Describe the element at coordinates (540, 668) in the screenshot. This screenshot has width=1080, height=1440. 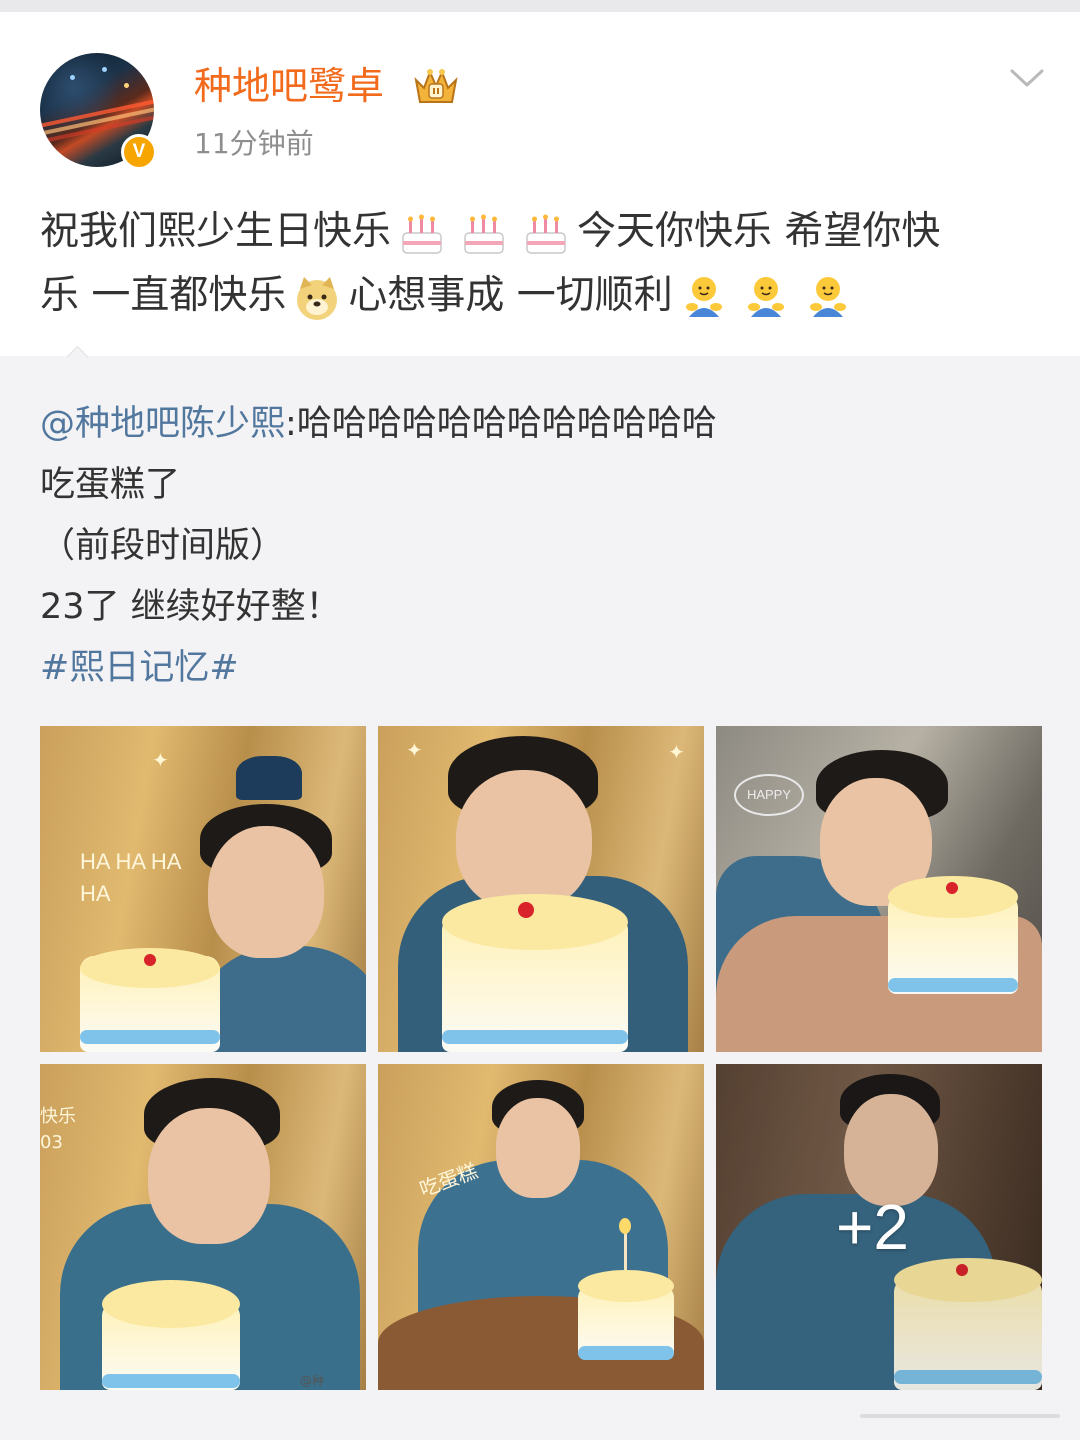
I see `repost-line: #熙日记忆#` at that location.